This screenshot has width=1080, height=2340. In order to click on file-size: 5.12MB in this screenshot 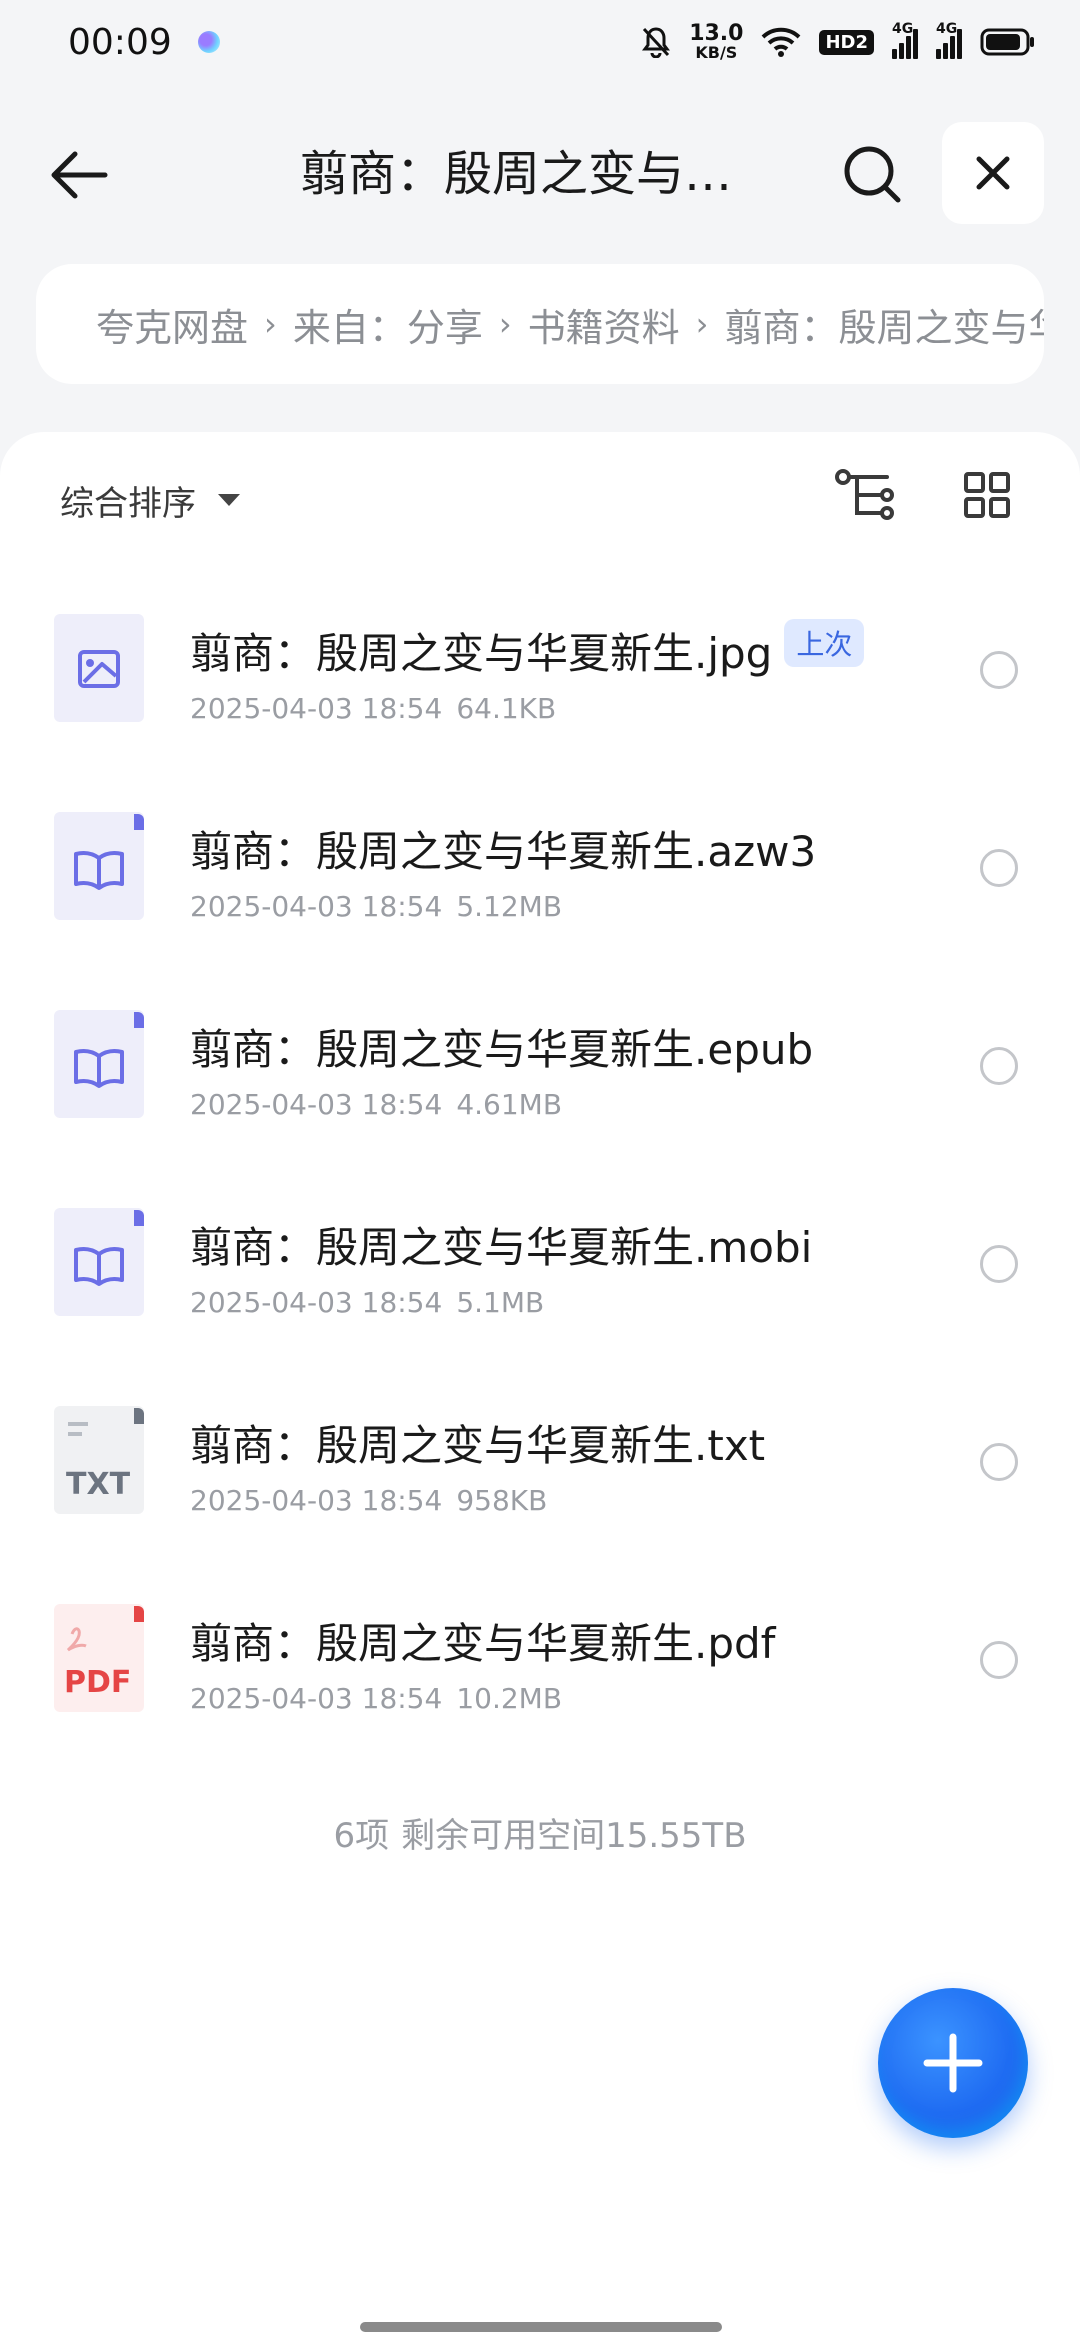, I will do `click(509, 906)`.